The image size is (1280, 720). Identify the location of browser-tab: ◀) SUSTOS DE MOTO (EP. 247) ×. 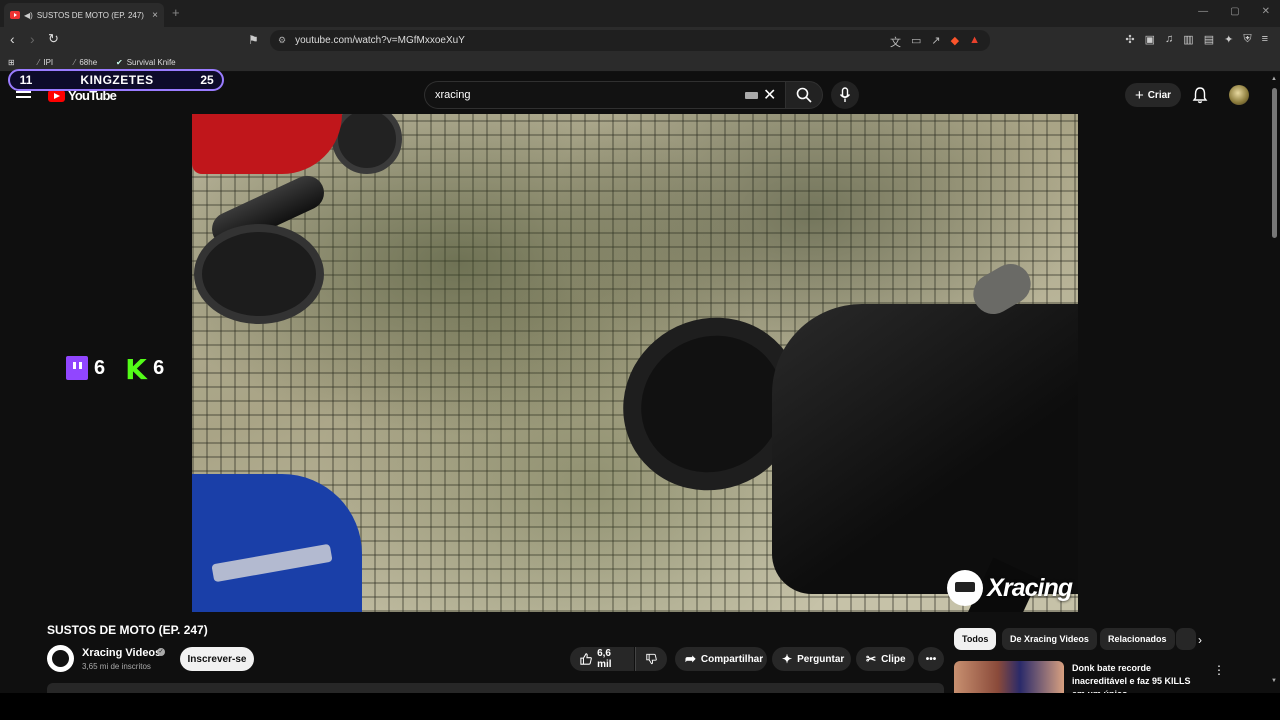
(84, 15).